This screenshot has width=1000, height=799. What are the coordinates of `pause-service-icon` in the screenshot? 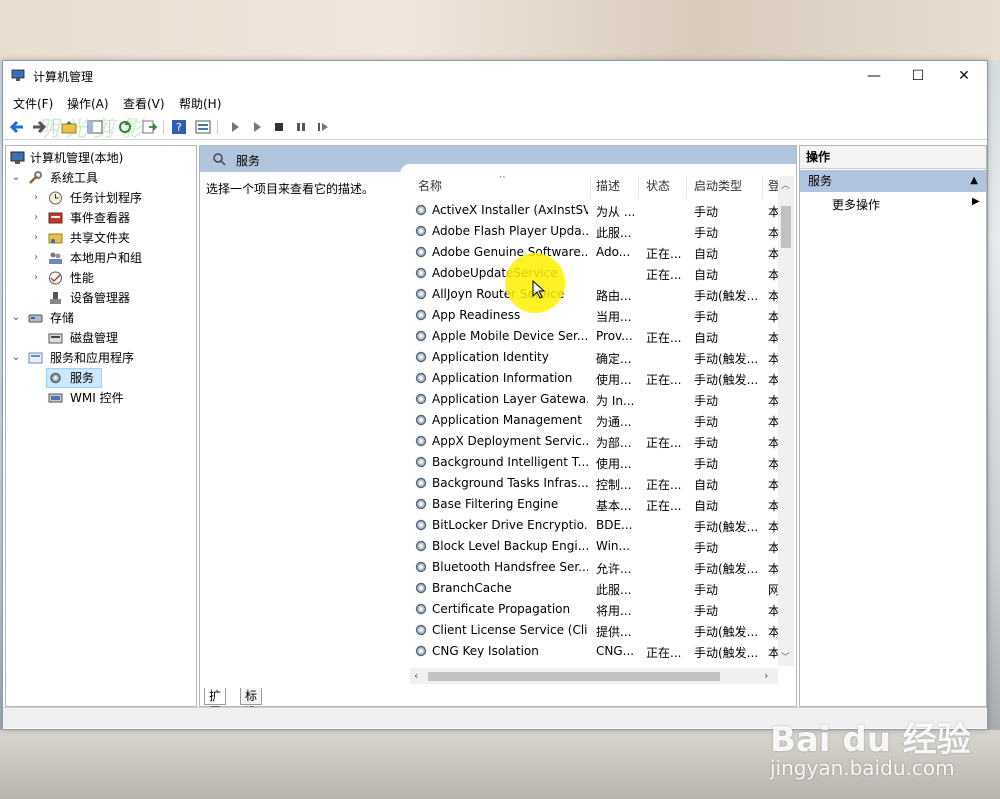 It's located at (301, 127).